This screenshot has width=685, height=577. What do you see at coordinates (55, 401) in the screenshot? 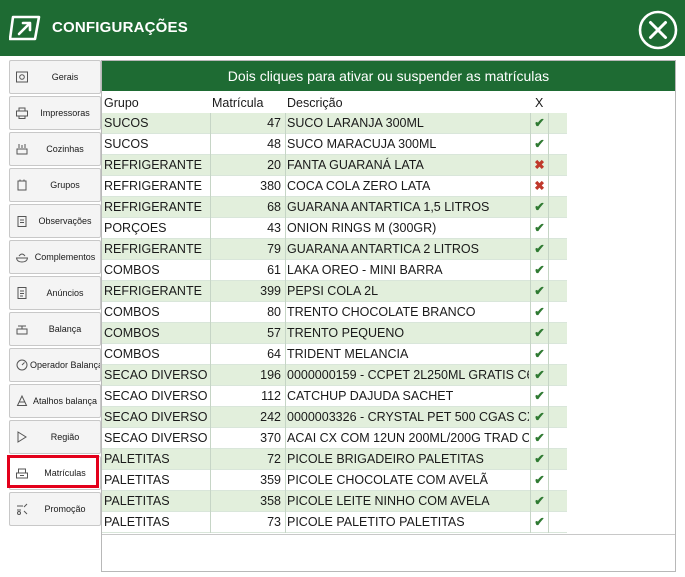
I see `sidebar-item-atalhos-balanca: Atalhos balança` at bounding box center [55, 401].